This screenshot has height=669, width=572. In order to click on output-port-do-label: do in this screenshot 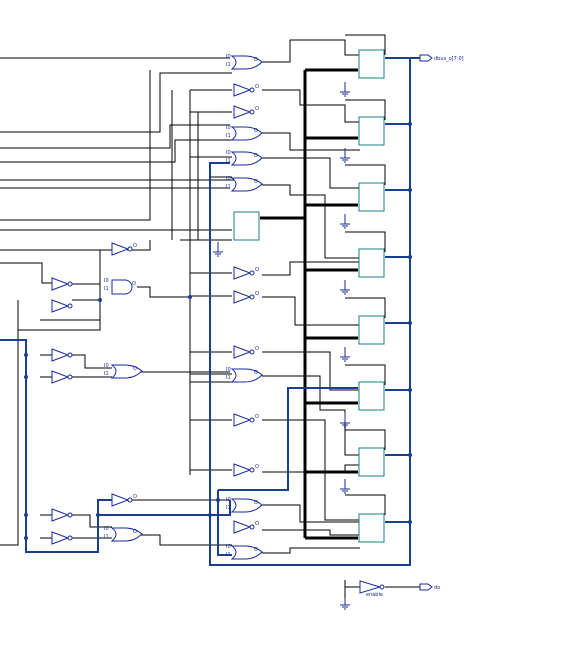, I will do `click(437, 588)`.